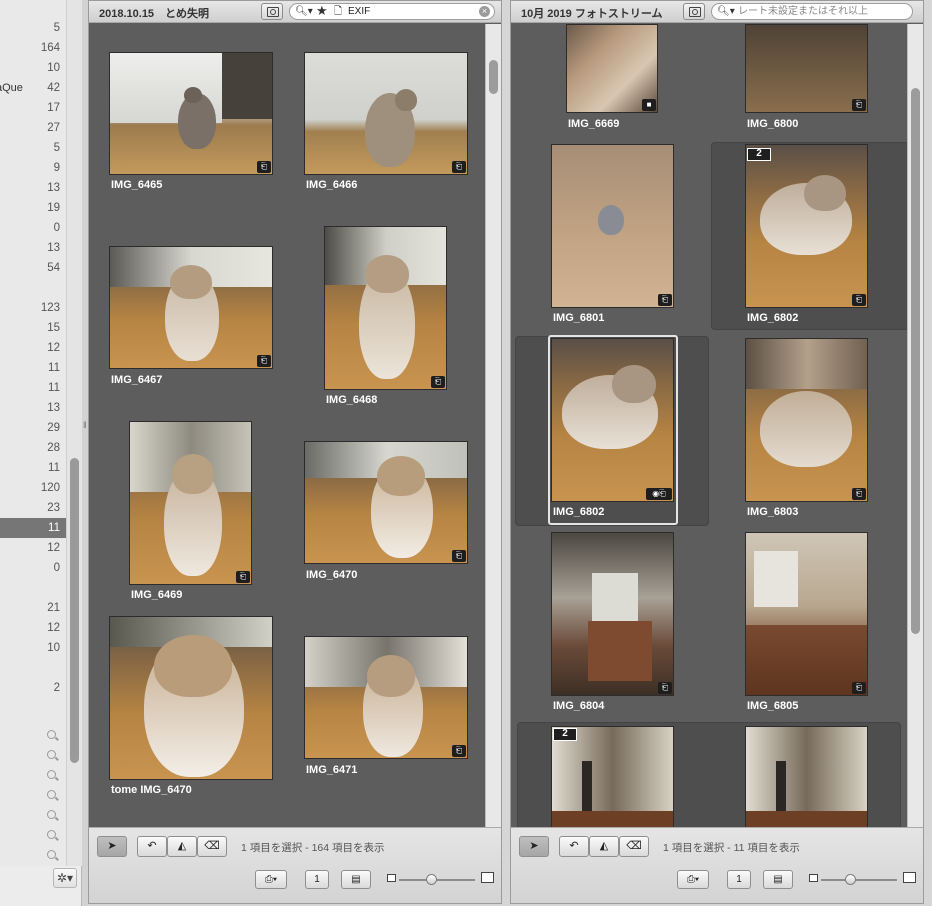  I want to click on left-scroll-thumb, so click(493, 77).